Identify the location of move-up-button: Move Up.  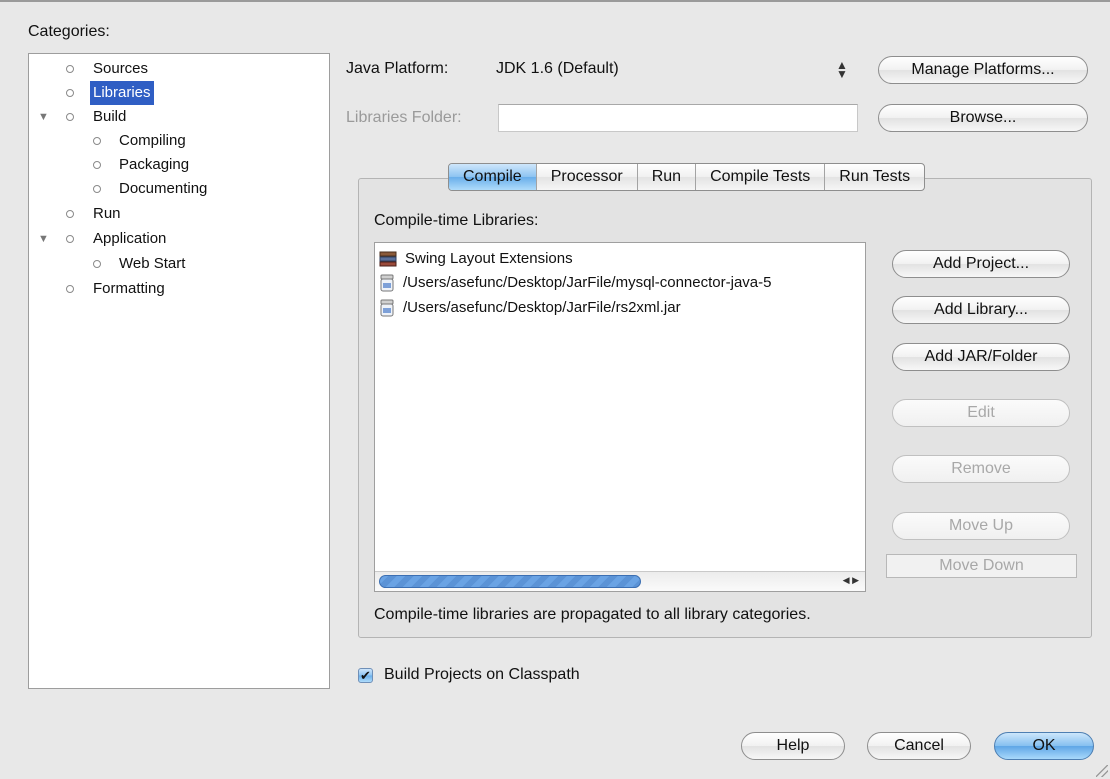
(981, 526).